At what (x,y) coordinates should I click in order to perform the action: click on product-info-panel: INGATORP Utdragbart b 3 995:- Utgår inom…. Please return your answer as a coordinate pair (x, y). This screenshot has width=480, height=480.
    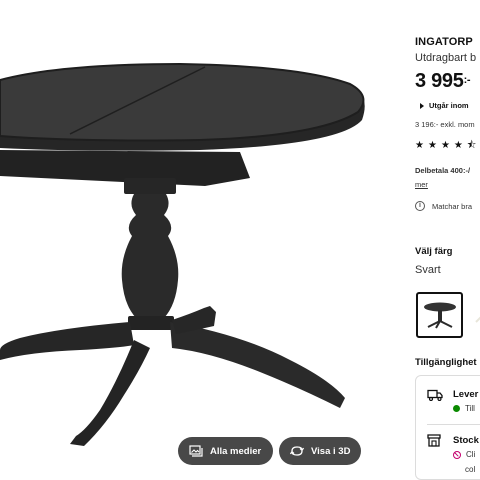
    Looking at the image, I should click on (447, 240).